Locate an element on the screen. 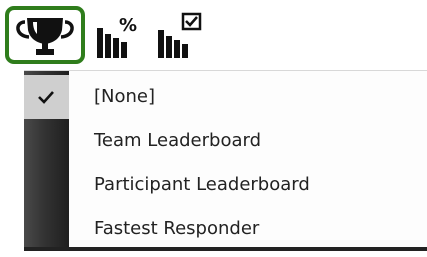 The height and width of the screenshot is (257, 427). bar-chart-check-icon is located at coordinates (180, 35).